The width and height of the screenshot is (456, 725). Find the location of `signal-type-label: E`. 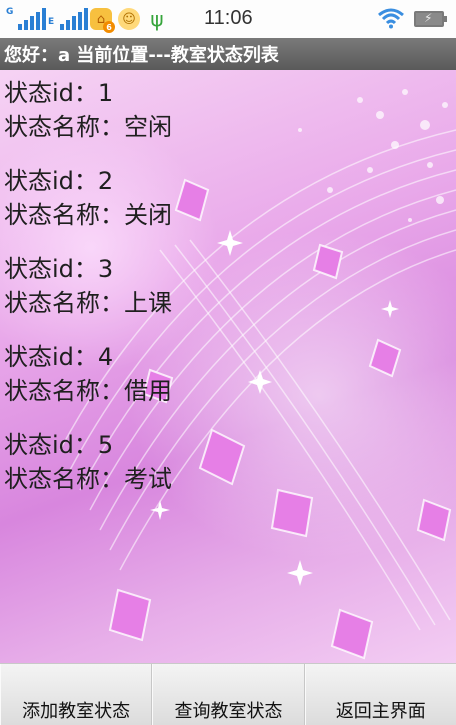

signal-type-label: E is located at coordinates (51, 22).